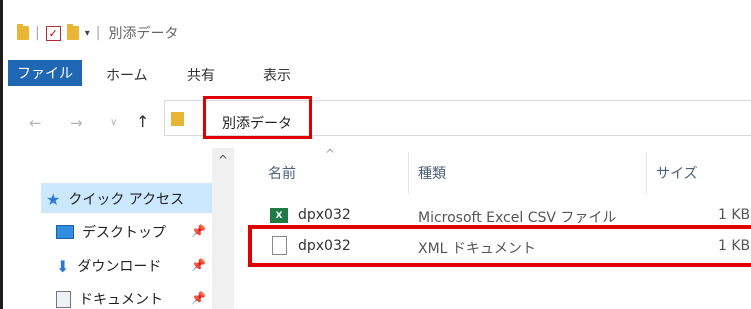 The width and height of the screenshot is (751, 309). I want to click on nav-item-label: クイック アクセス, so click(126, 200).